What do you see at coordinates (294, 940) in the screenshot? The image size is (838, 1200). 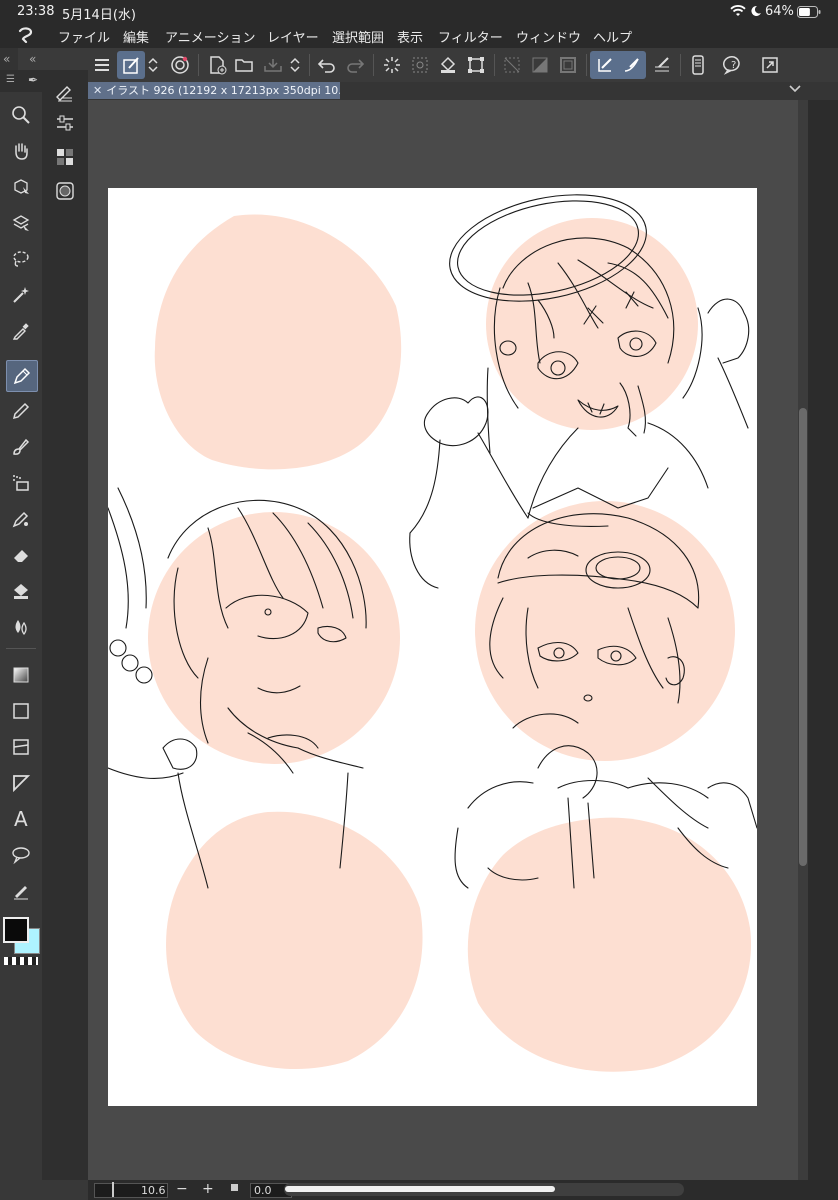 I see `empty-portrait-circle-bottom-left` at bounding box center [294, 940].